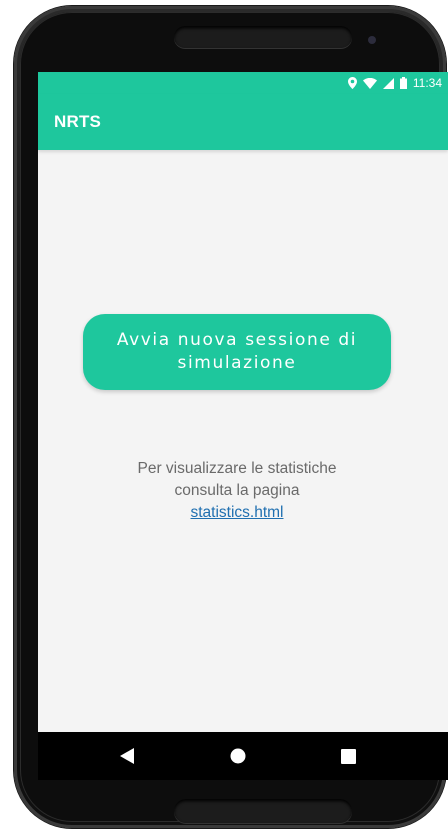 The height and width of the screenshot is (831, 448). What do you see at coordinates (236, 512) in the screenshot?
I see `statistics-link: statistics.html` at bounding box center [236, 512].